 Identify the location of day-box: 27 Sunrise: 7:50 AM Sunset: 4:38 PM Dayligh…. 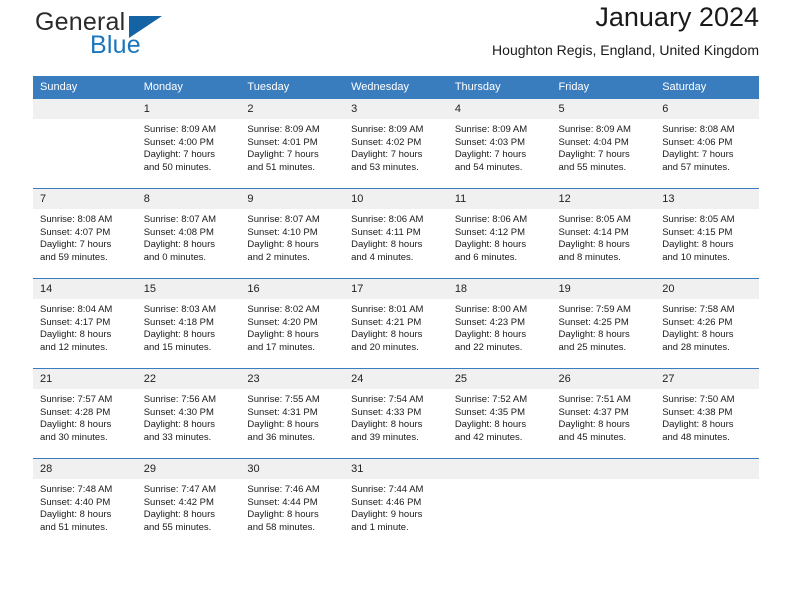
(707, 413).